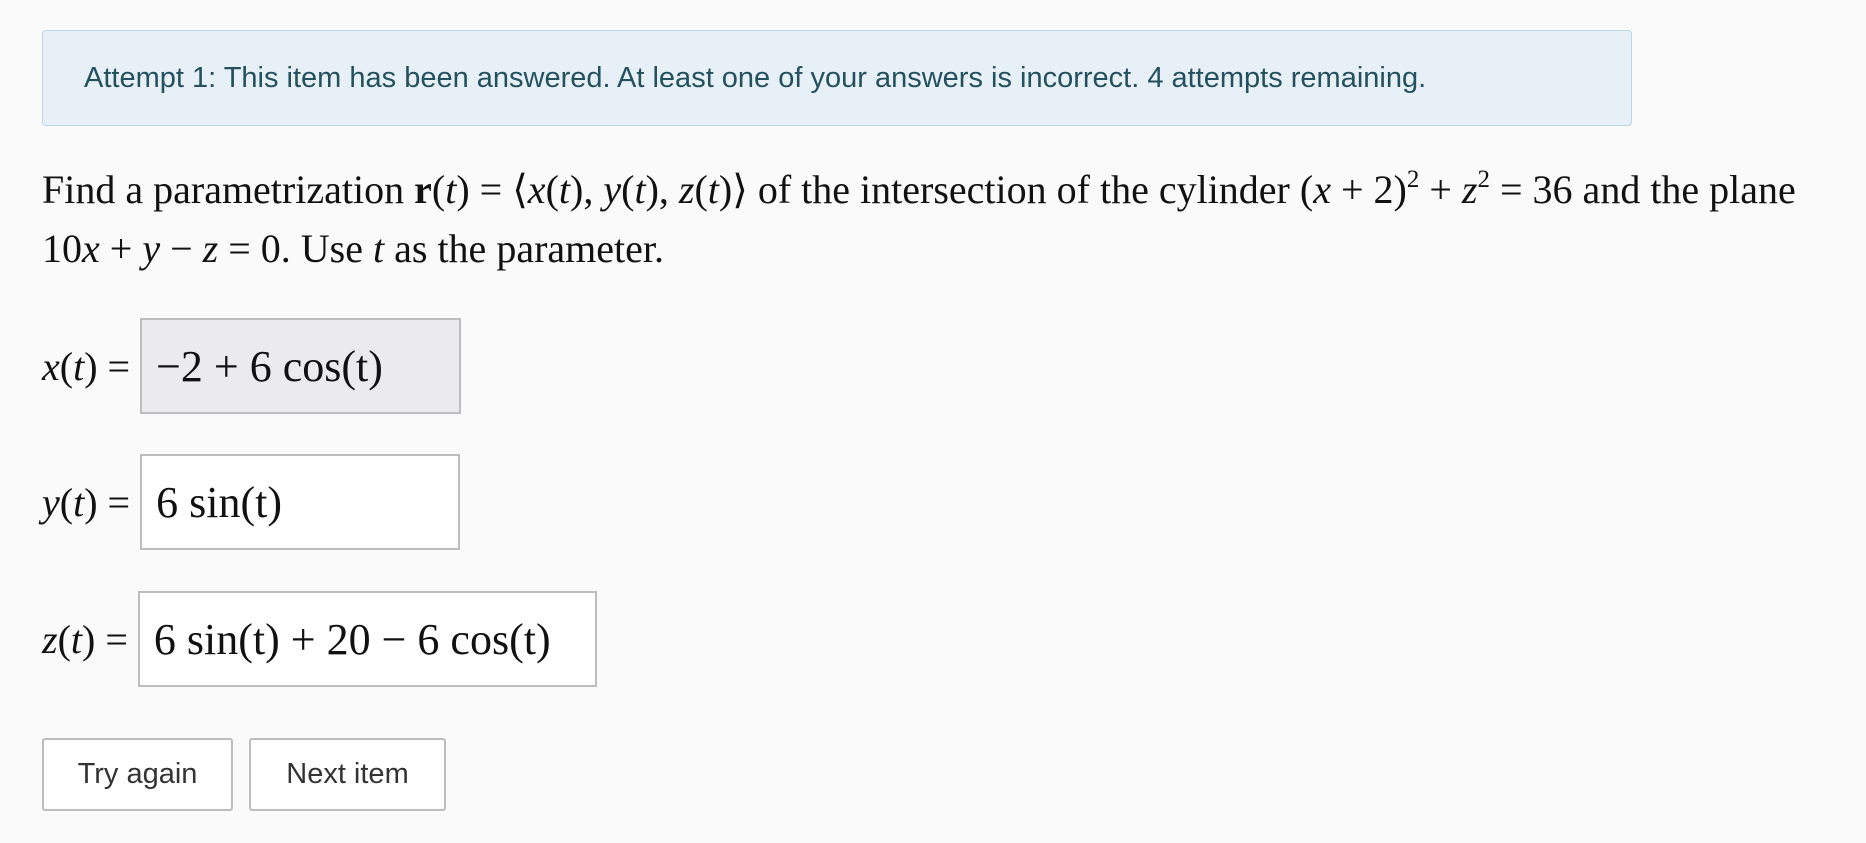 This screenshot has width=1866, height=843. What do you see at coordinates (219, 502) in the screenshot?
I see `answer-value-y: 6 sin(t)` at bounding box center [219, 502].